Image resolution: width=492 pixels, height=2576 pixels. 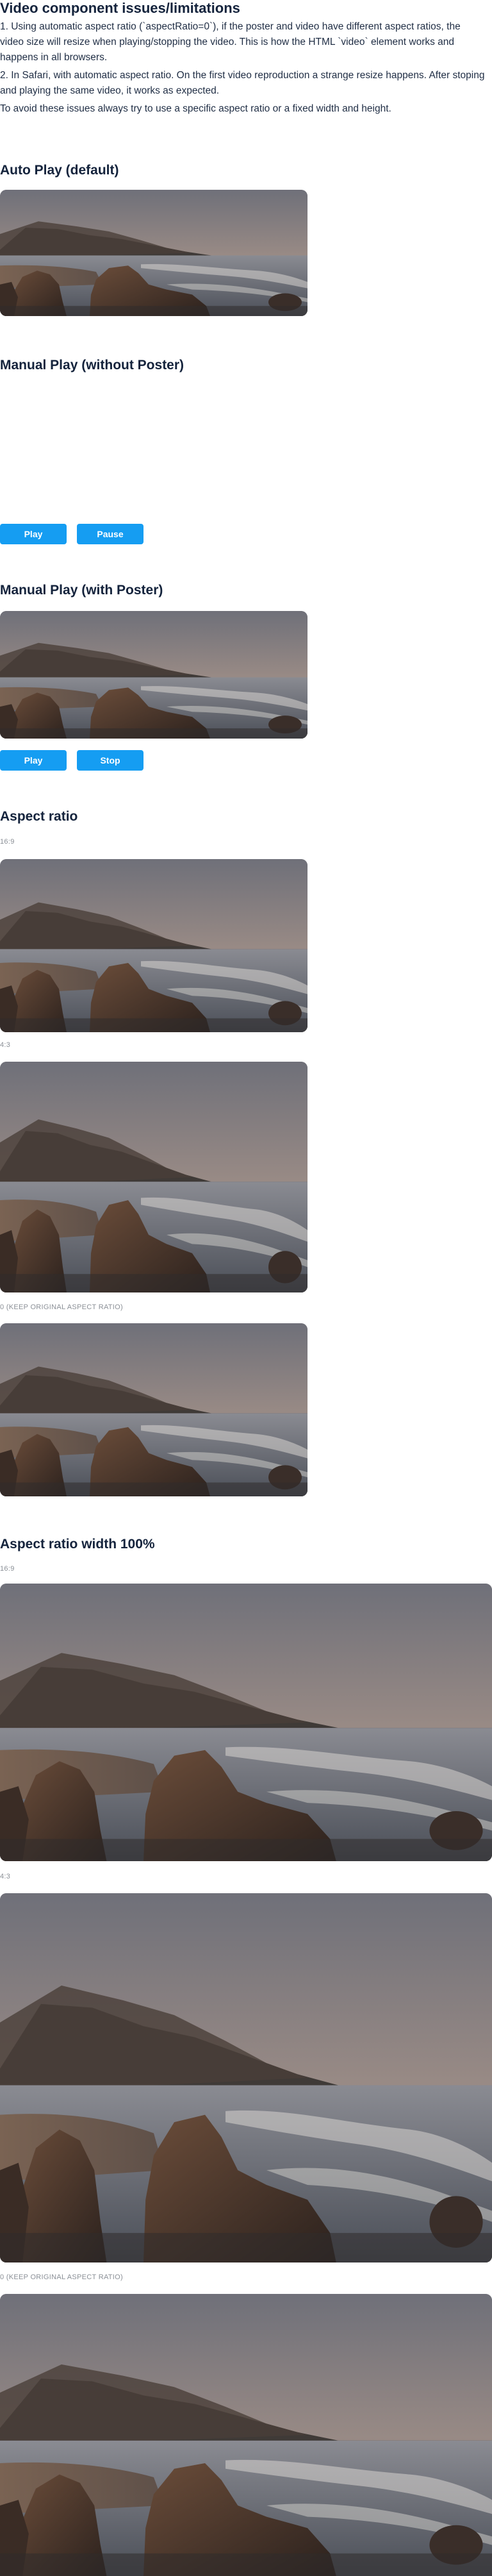 What do you see at coordinates (77, 1544) in the screenshot?
I see `section-title-aspect-ratio-full: Aspect ratio width 100%` at bounding box center [77, 1544].